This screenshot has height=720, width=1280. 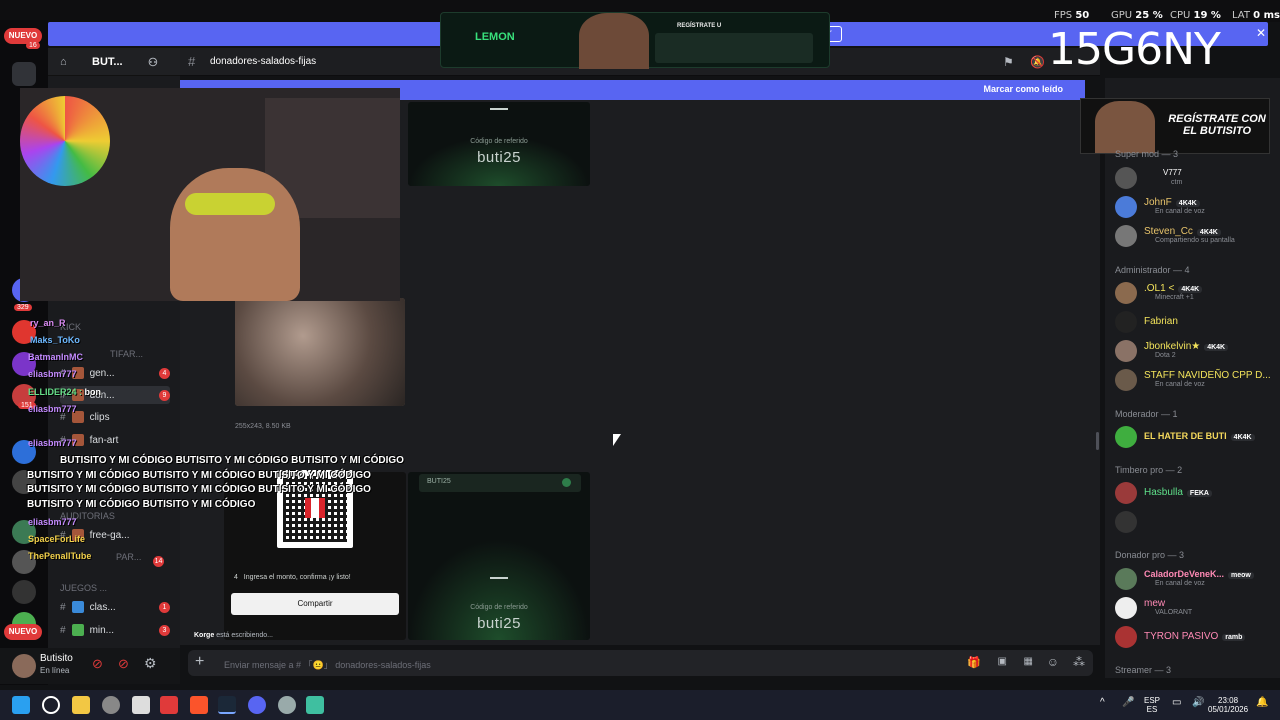 What do you see at coordinates (1195, 236) in the screenshot?
I see `member-row: Steven_Cc 4K4K Compartiendo su pantalla` at bounding box center [1195, 236].